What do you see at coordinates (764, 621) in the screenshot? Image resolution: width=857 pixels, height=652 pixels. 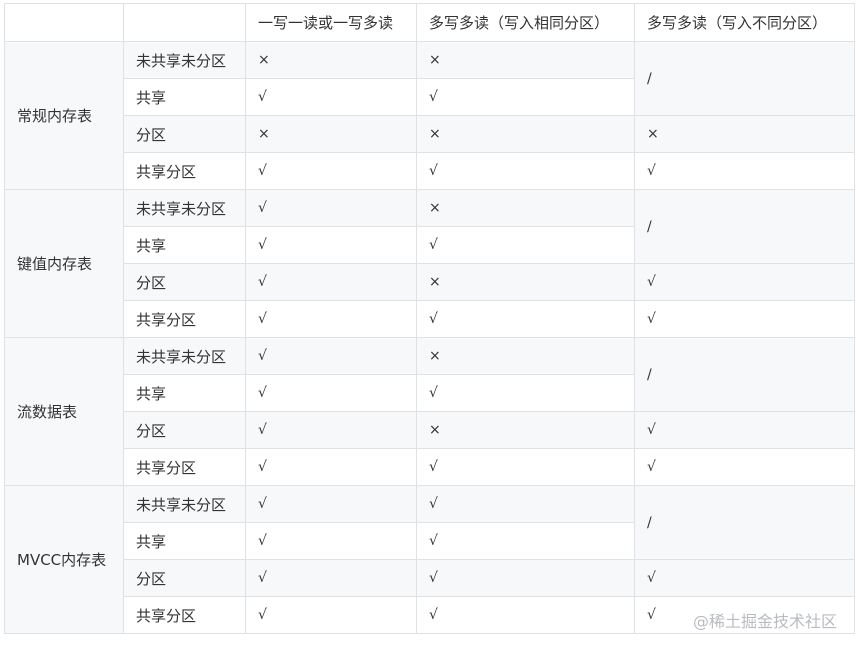 I see `watermark: @稀土掘金技术社区` at bounding box center [764, 621].